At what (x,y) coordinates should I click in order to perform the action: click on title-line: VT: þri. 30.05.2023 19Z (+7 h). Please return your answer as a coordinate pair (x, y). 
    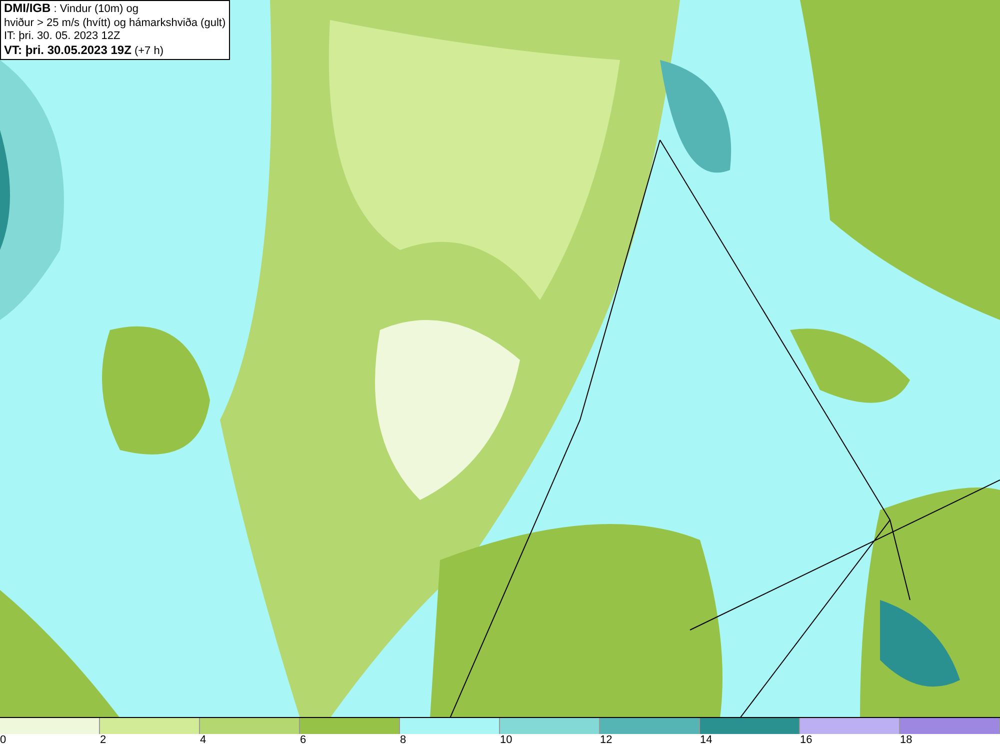
    Looking at the image, I should click on (84, 51).